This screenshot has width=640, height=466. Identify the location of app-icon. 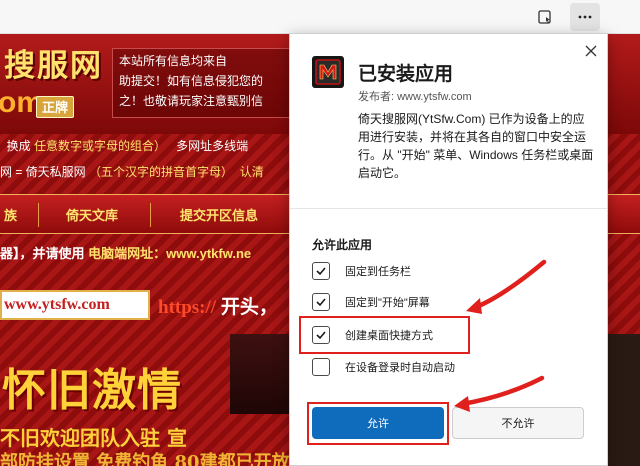
(328, 72).